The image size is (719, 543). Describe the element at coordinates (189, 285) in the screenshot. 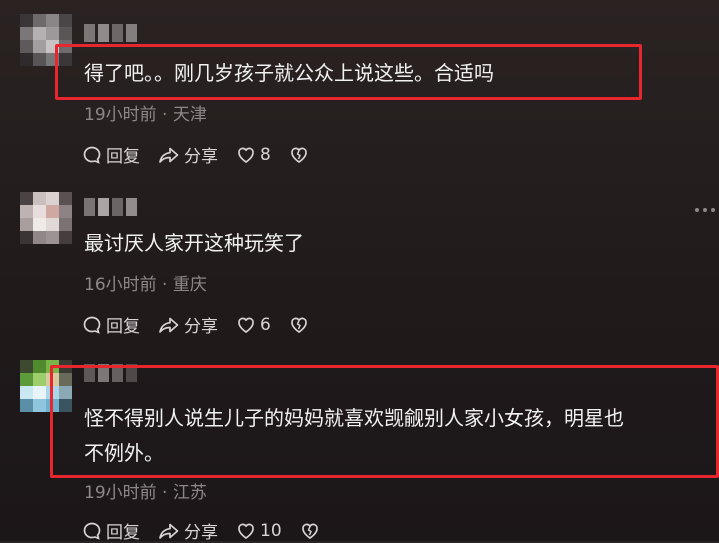

I see `comment-location: 重庆` at that location.